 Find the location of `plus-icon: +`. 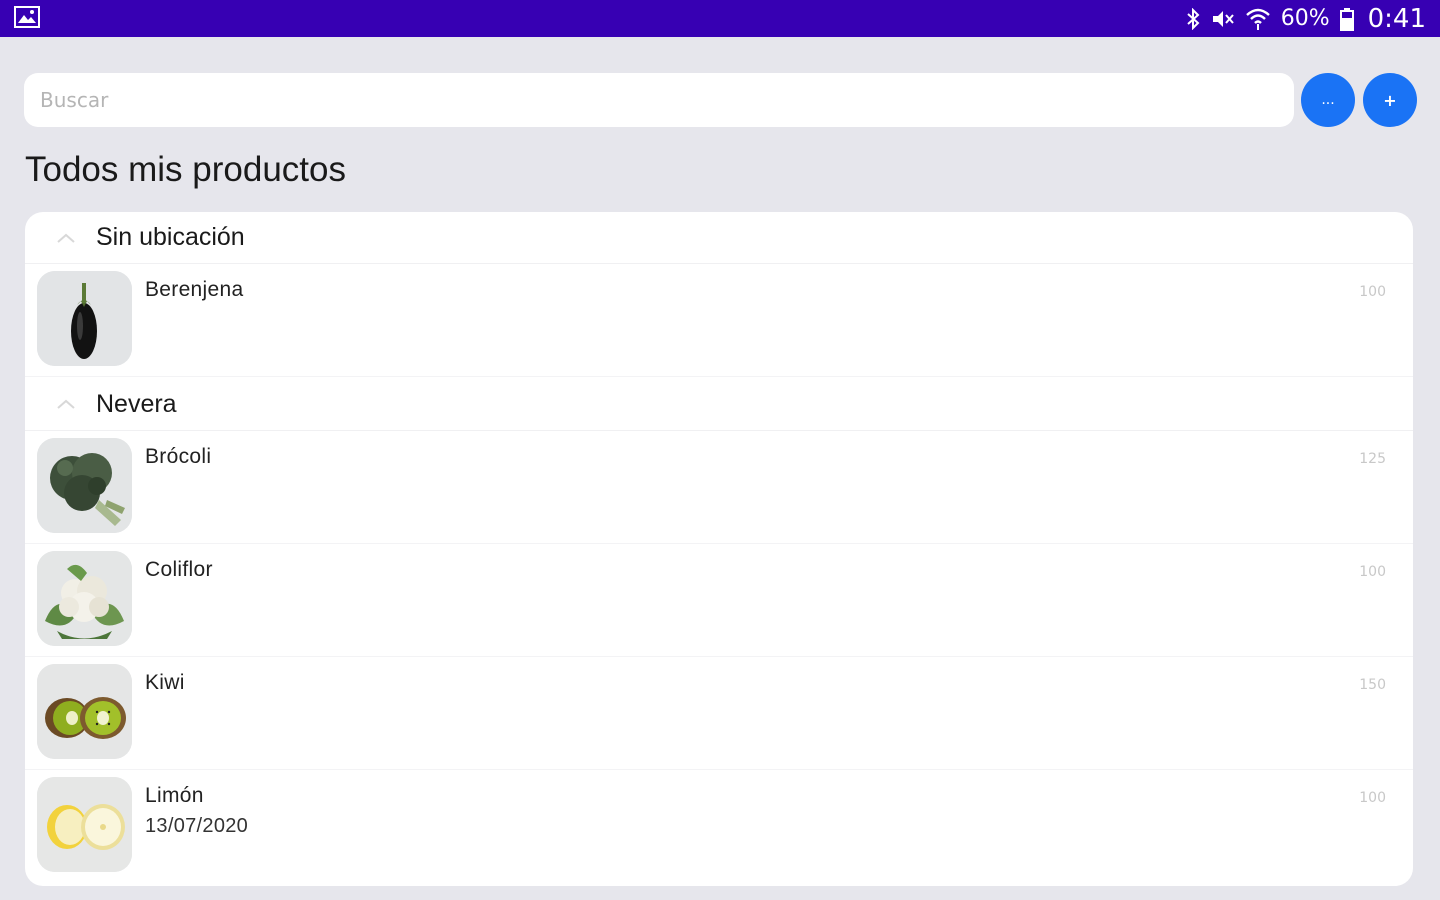

plus-icon: + is located at coordinates (1390, 100).